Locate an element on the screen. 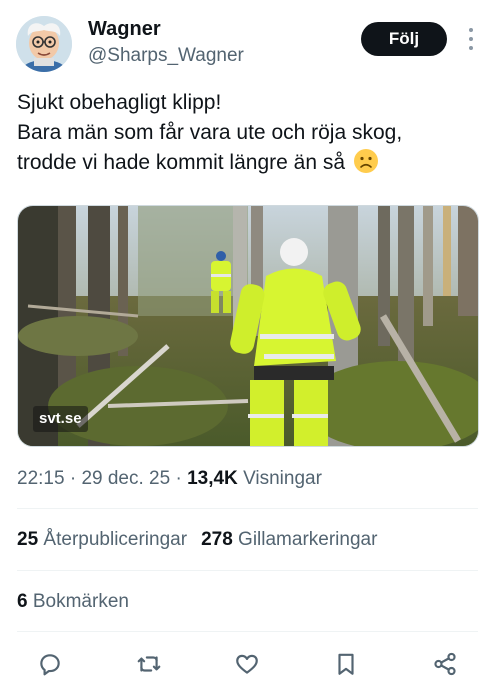  likes-label: Gillamarkeringar is located at coordinates (308, 539).